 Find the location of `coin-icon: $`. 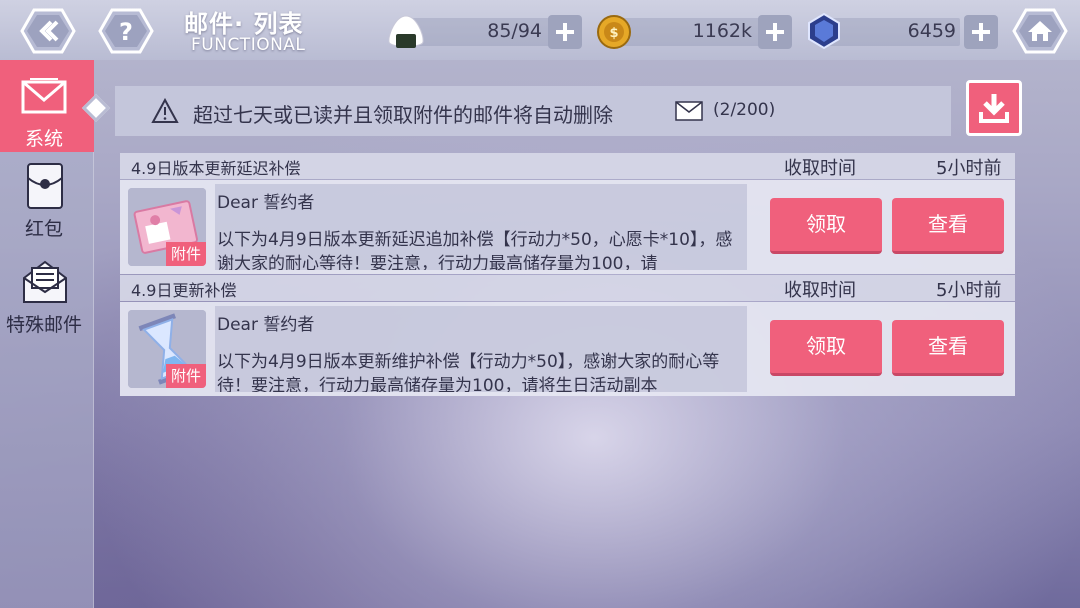

coin-icon: $ is located at coordinates (614, 32).